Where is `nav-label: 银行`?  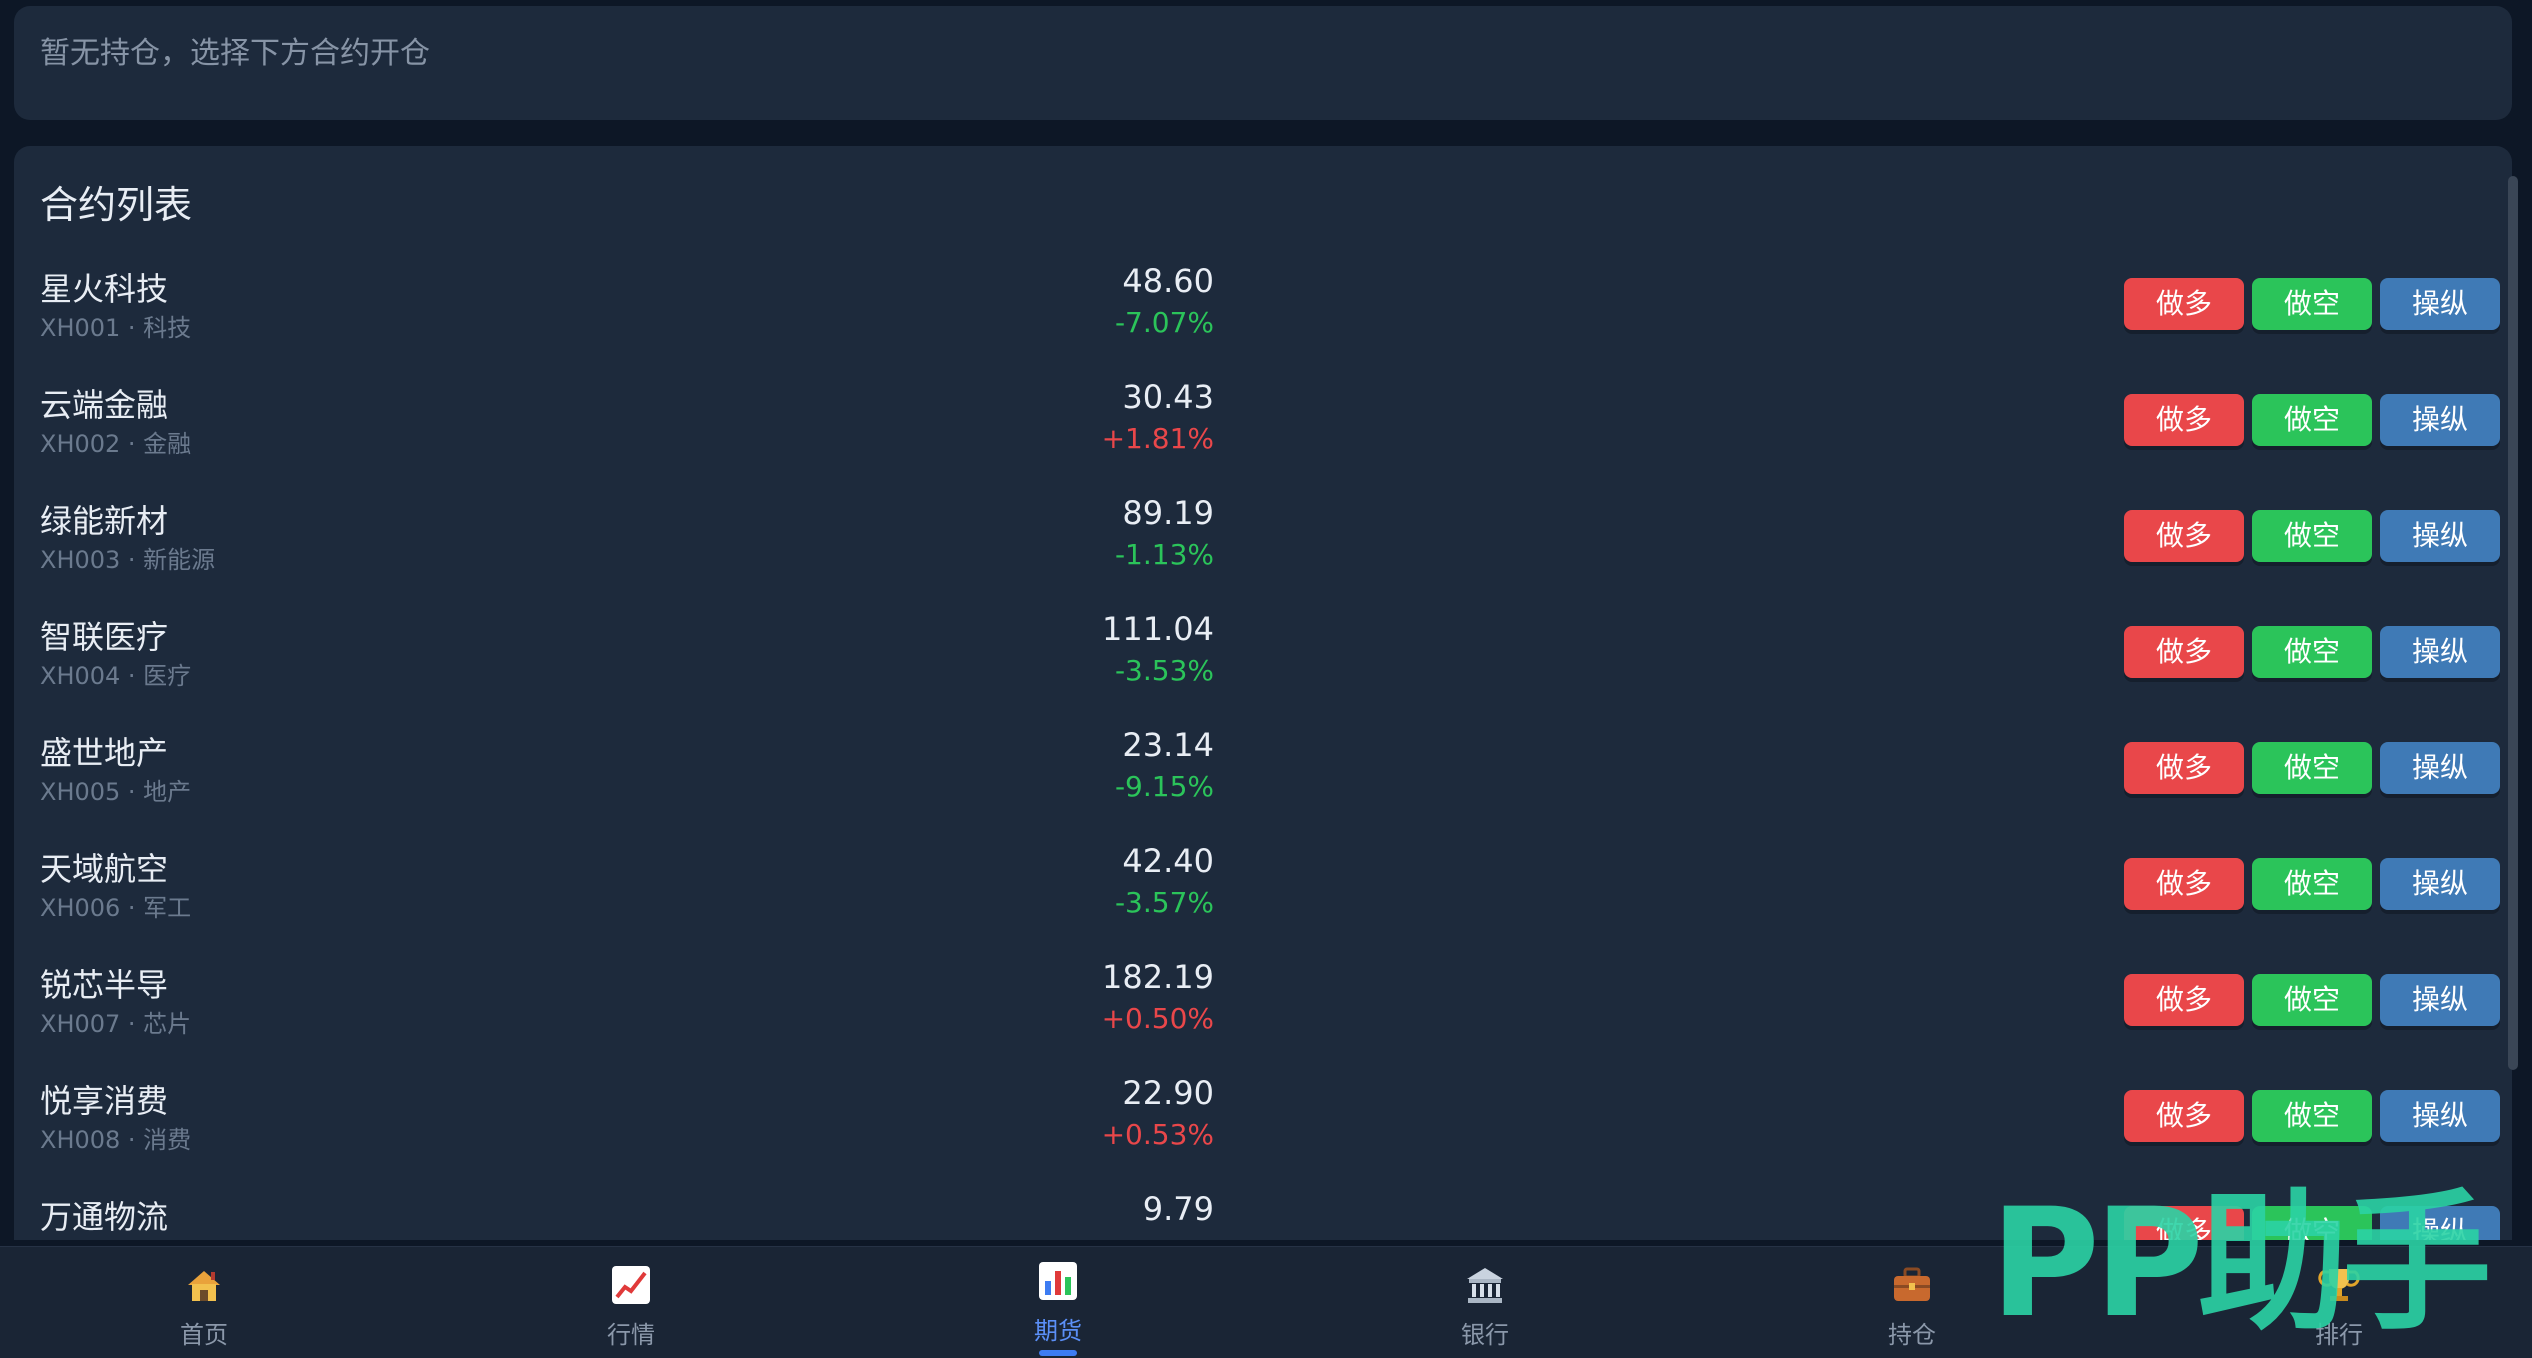
nav-label: 银行 is located at coordinates (1485, 1335).